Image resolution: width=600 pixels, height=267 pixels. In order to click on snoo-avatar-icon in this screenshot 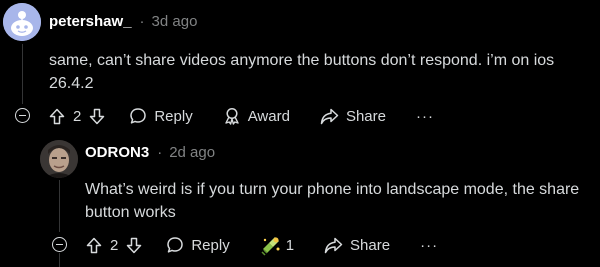, I will do `click(22, 22)`.